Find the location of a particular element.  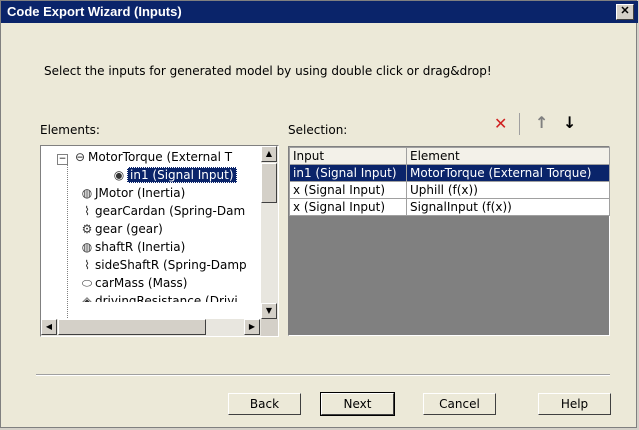

collapse-toggle: − is located at coordinates (62, 159).